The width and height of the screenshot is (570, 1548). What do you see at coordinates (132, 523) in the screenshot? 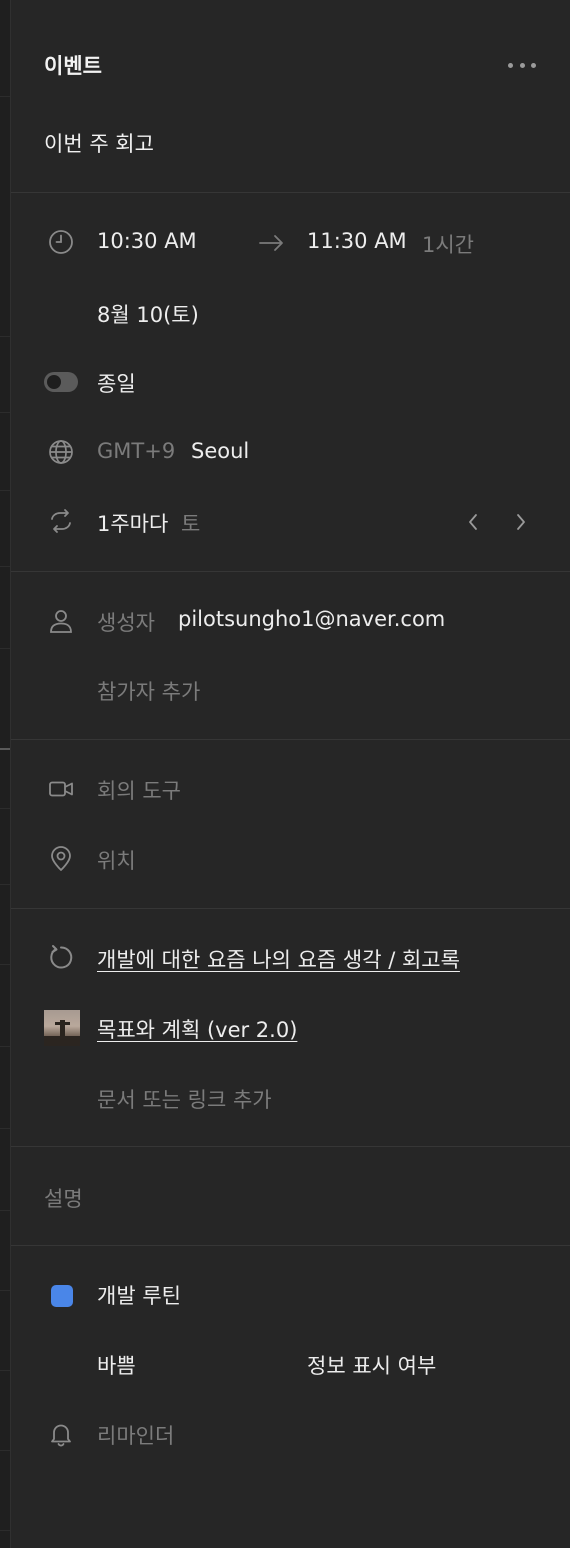
I see `repeat-frequency: 1주마다` at bounding box center [132, 523].